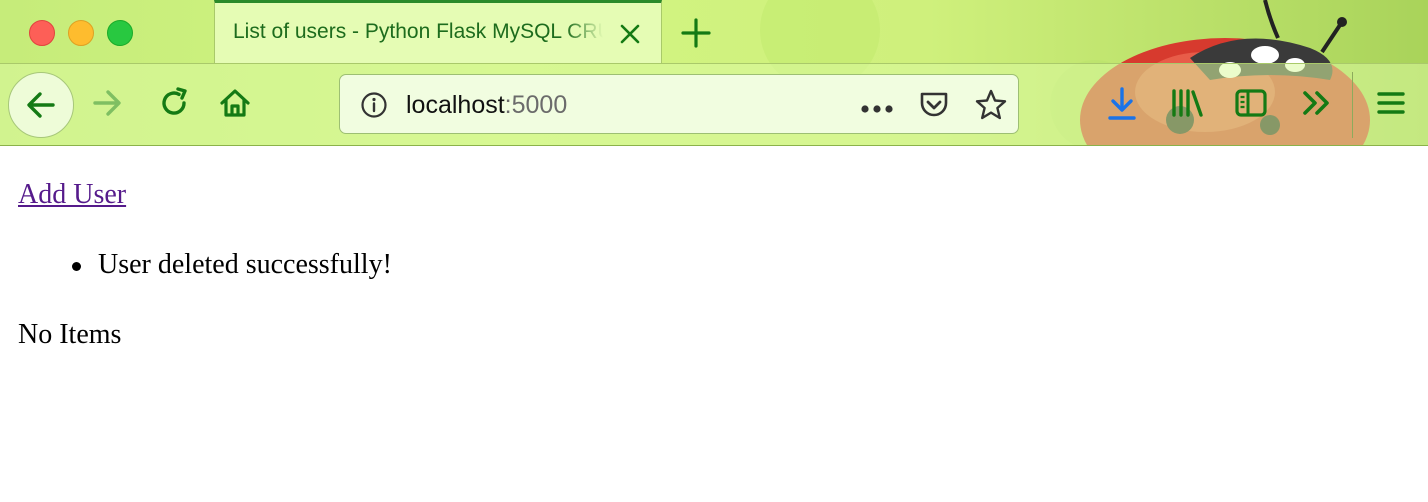  I want to click on home-button, so click(235, 103).